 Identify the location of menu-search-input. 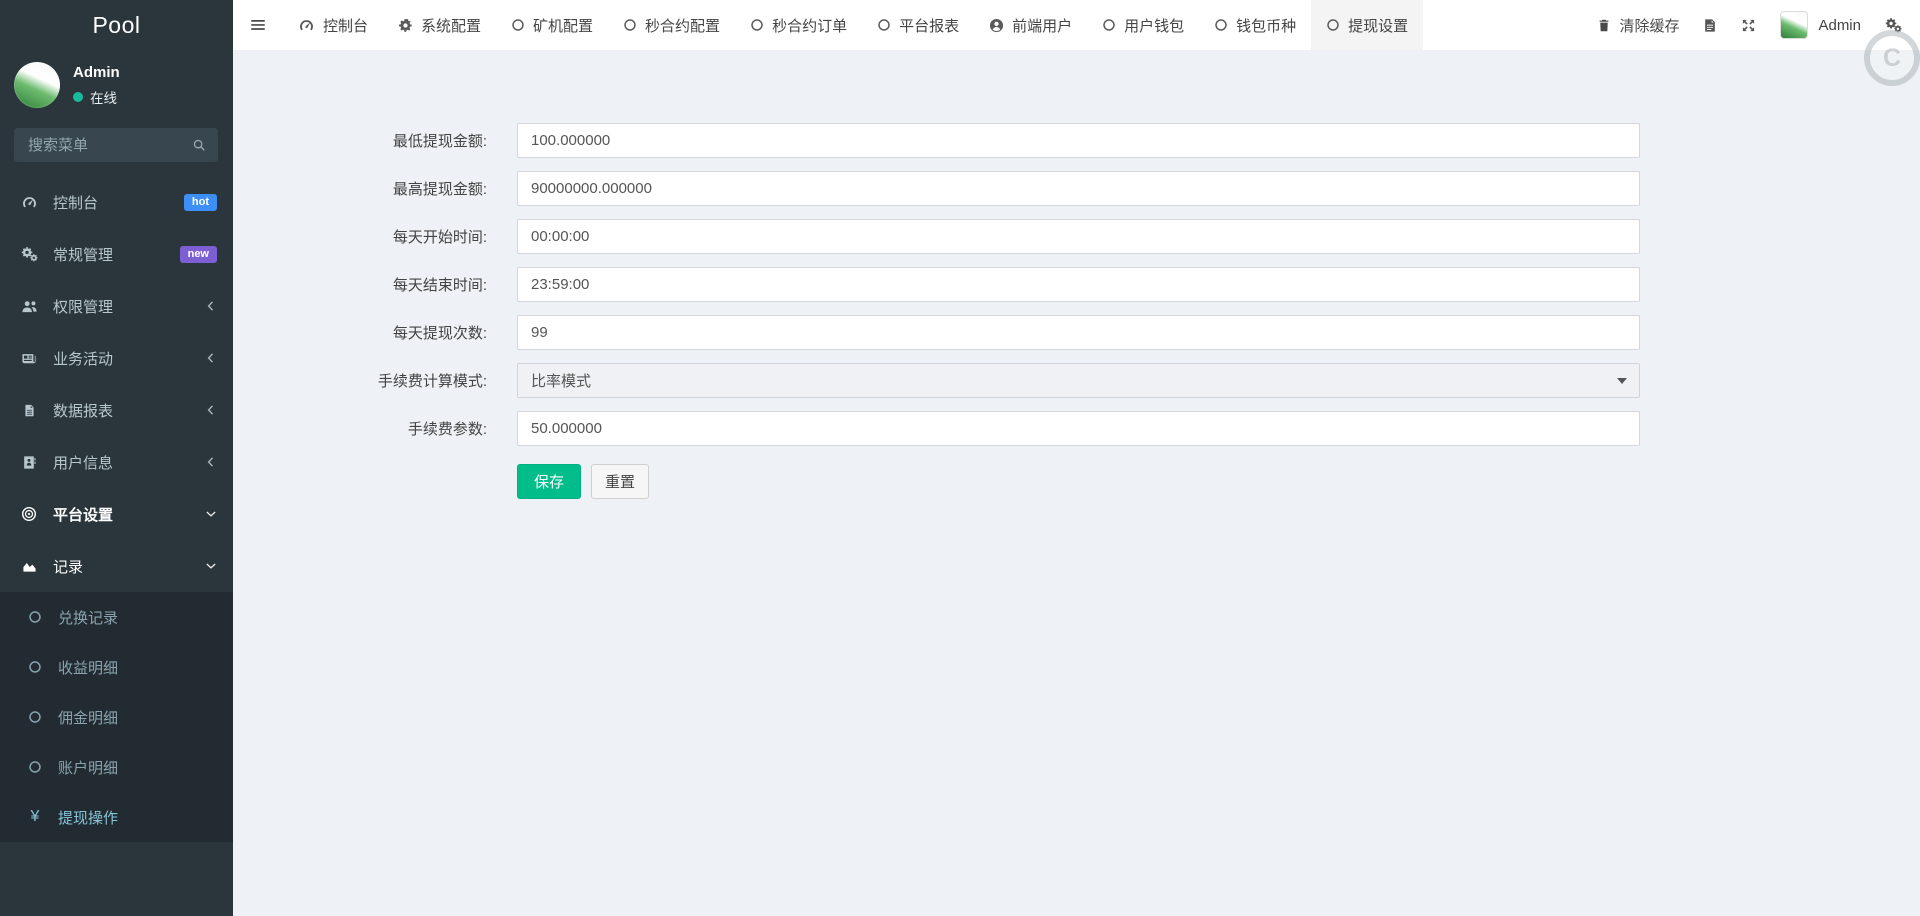
(109, 145).